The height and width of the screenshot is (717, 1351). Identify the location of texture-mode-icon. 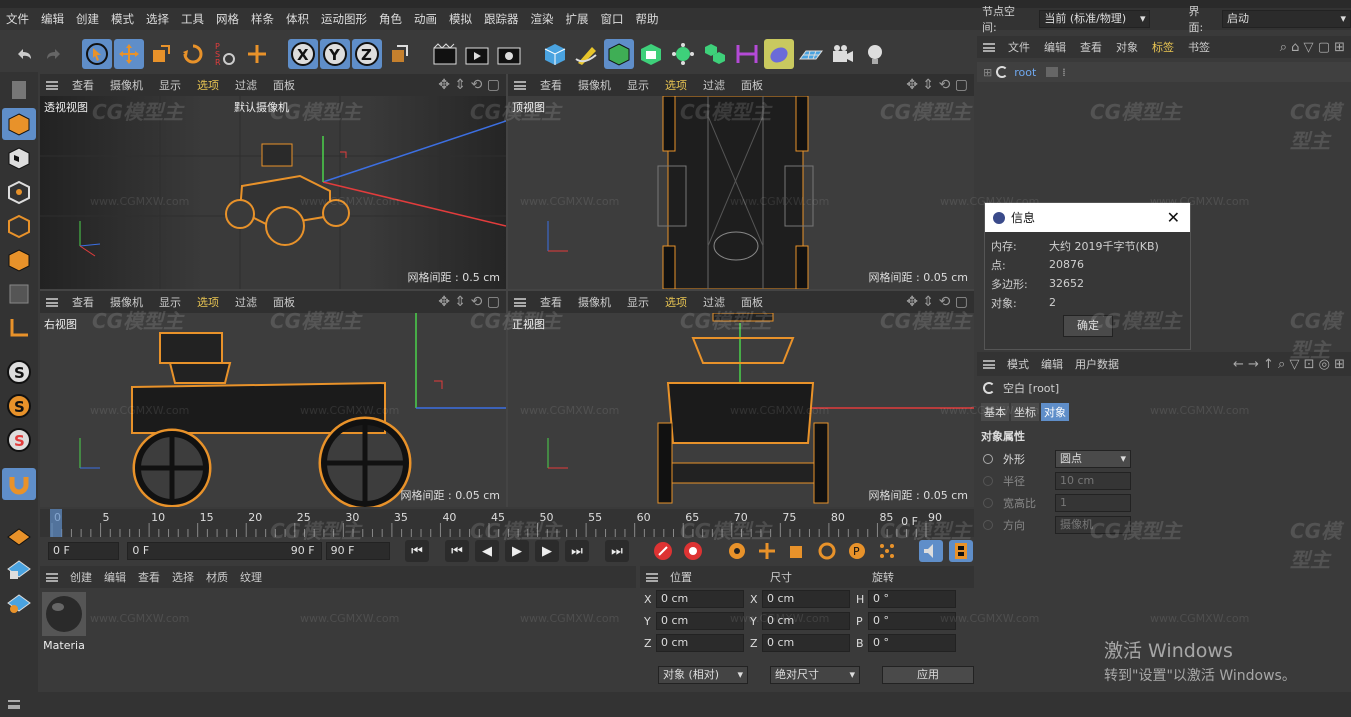
(19, 158).